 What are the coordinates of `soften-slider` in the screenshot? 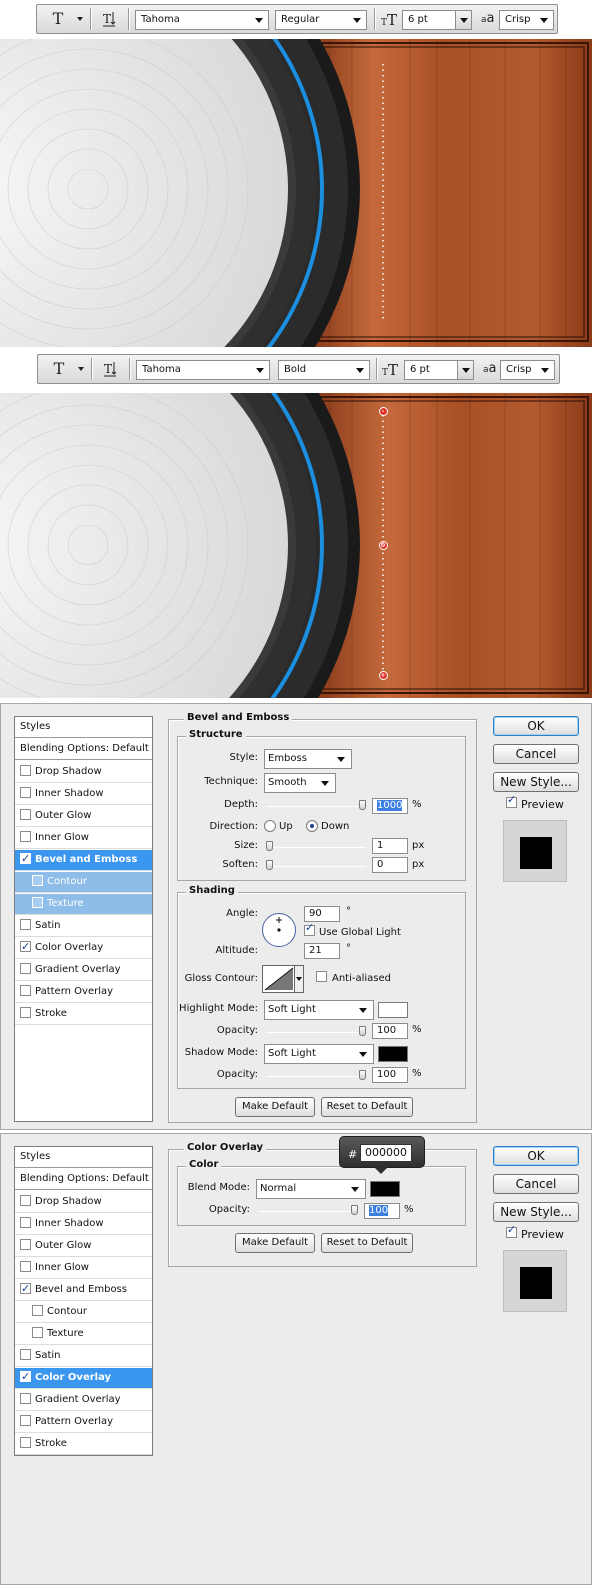 It's located at (316, 865).